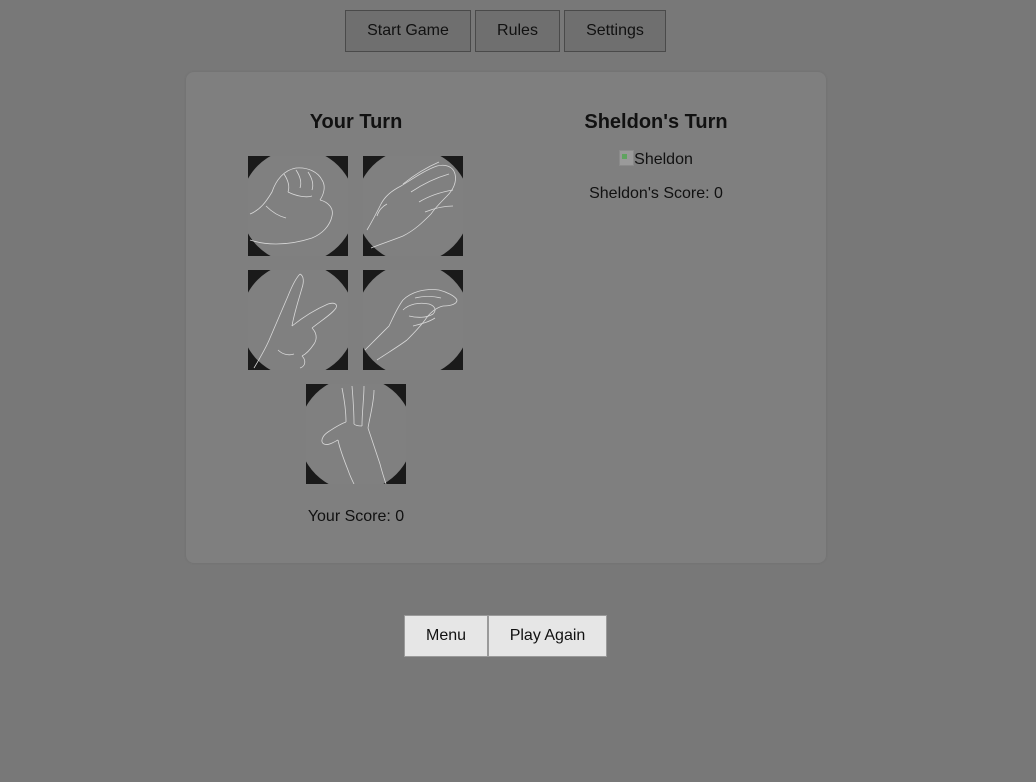 The height and width of the screenshot is (782, 1036). I want to click on sheldon-image-alt: Sheldon, so click(663, 159).